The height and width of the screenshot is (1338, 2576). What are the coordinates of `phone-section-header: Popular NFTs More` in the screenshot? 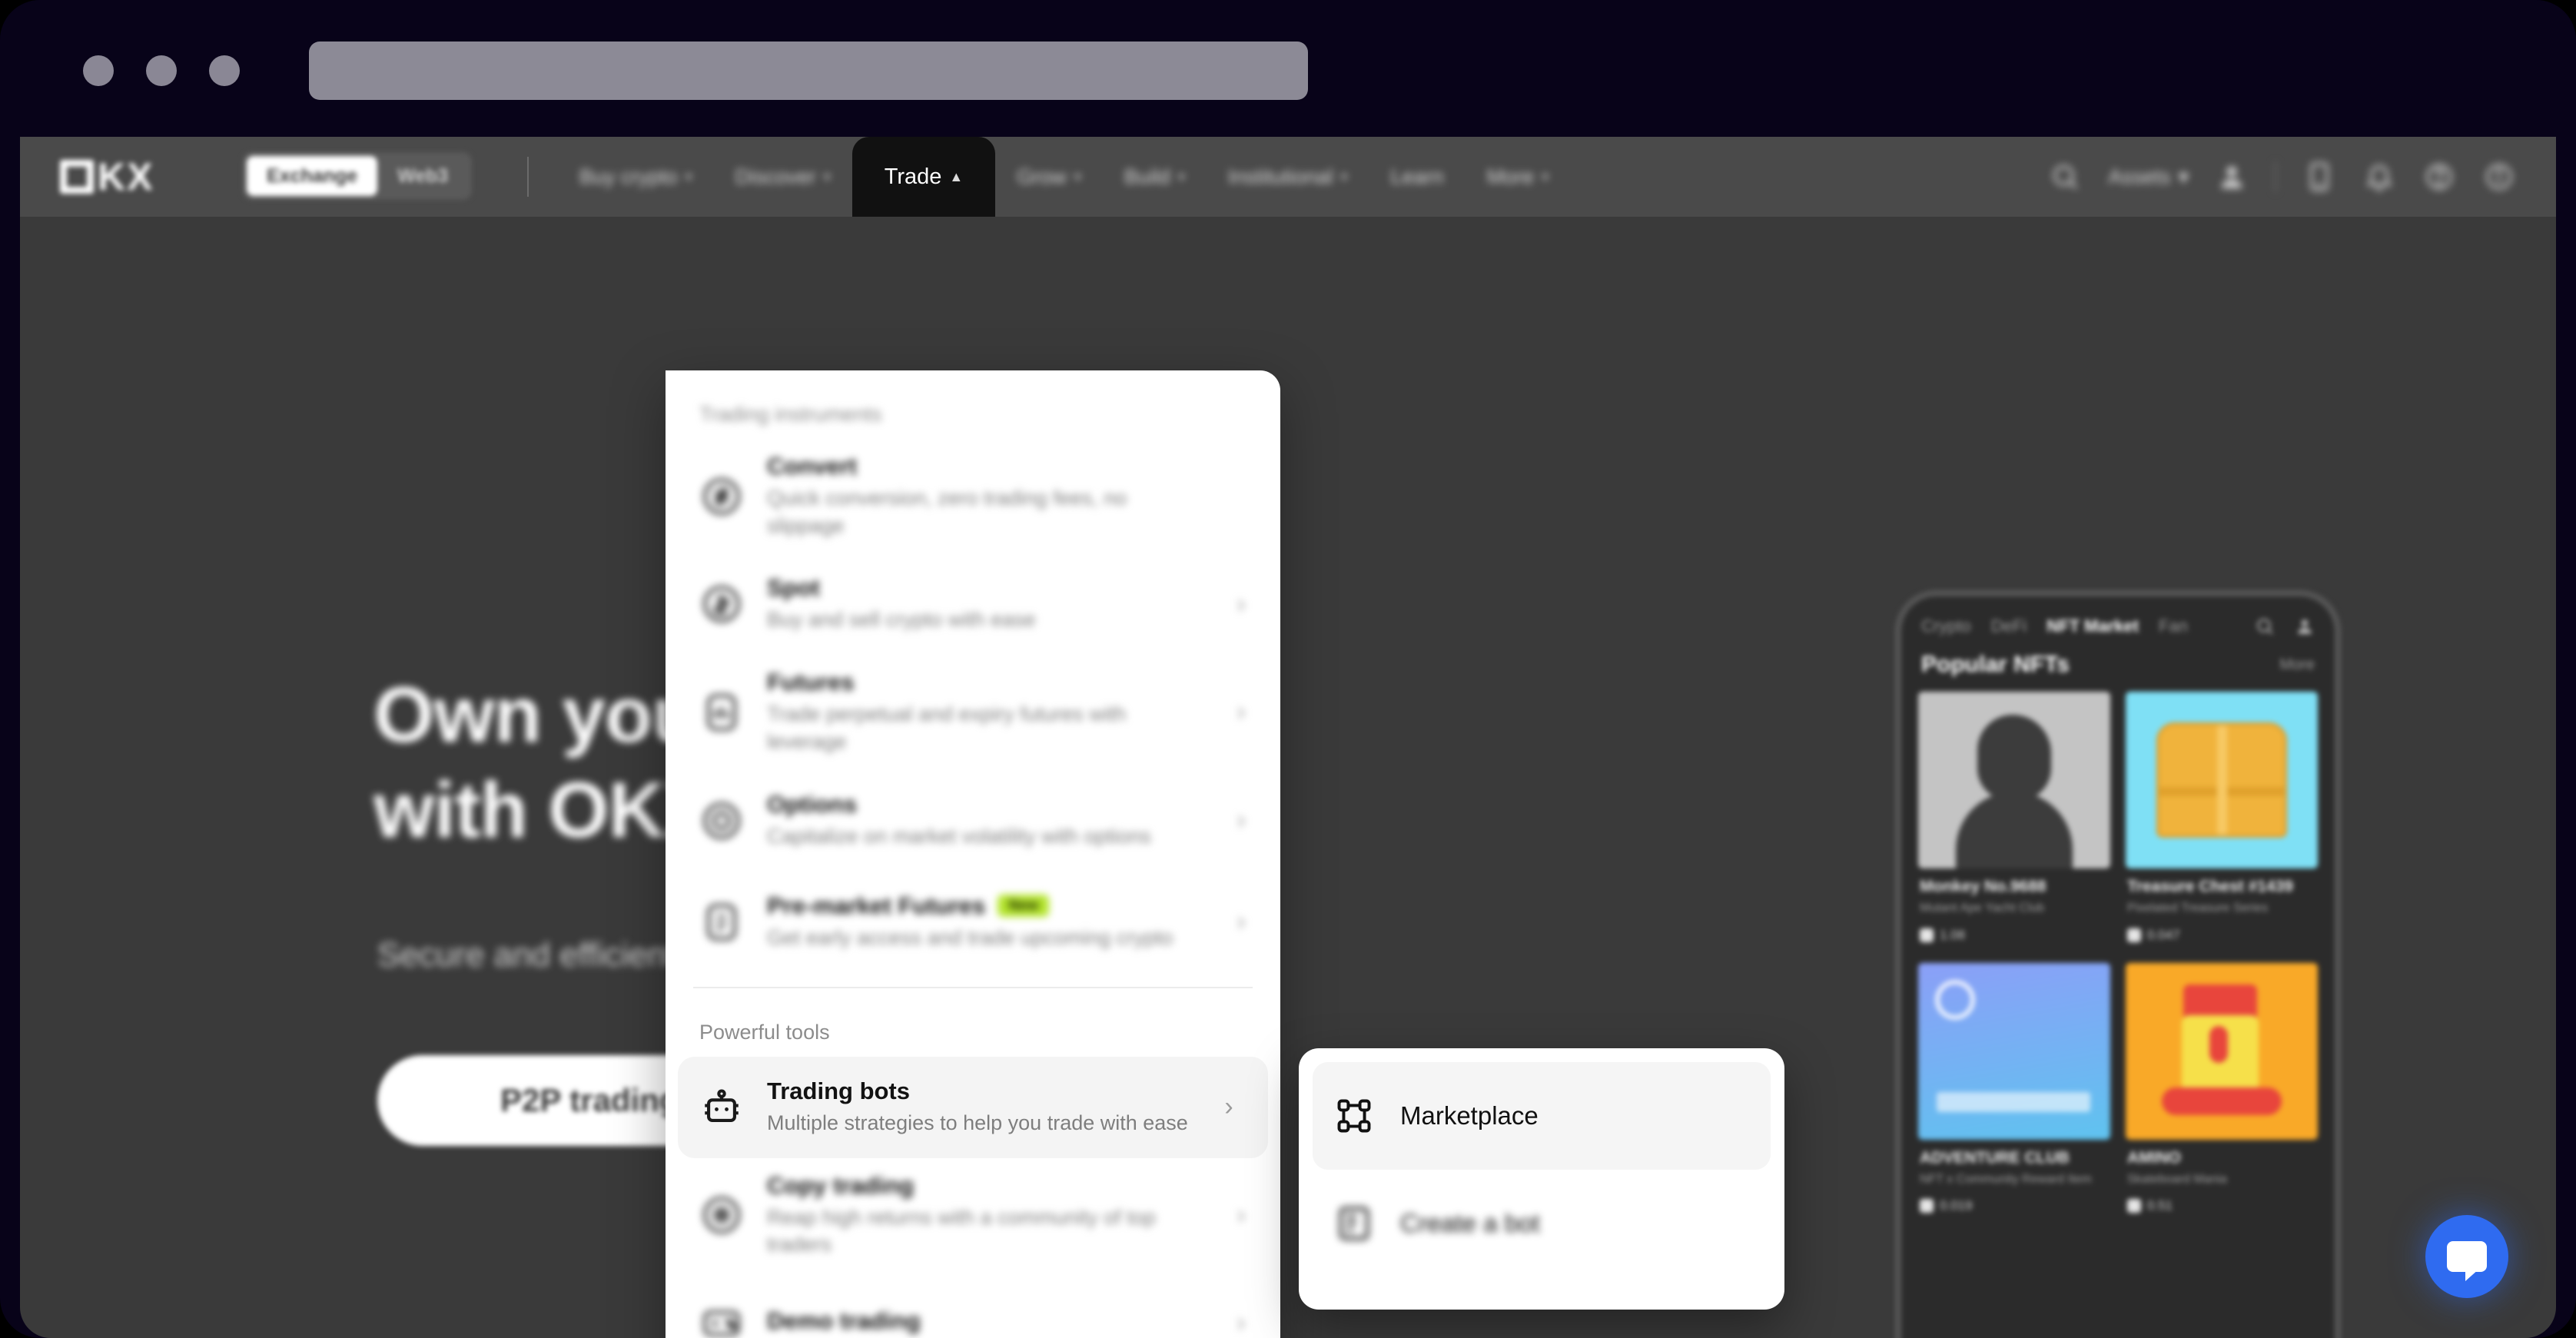 It's located at (2118, 668).